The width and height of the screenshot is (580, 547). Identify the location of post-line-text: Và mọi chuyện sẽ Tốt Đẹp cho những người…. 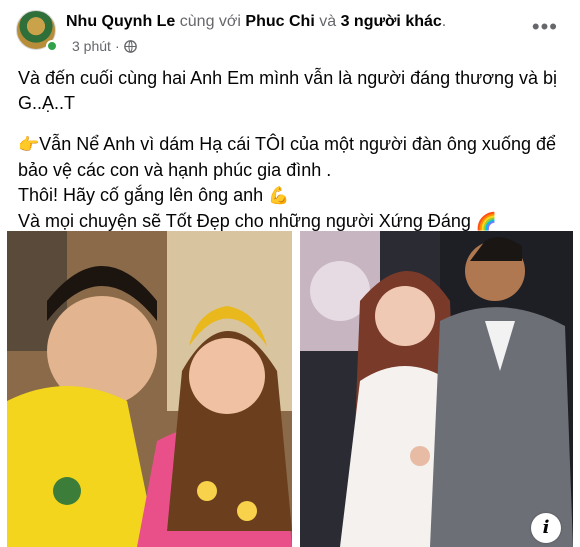
(244, 221).